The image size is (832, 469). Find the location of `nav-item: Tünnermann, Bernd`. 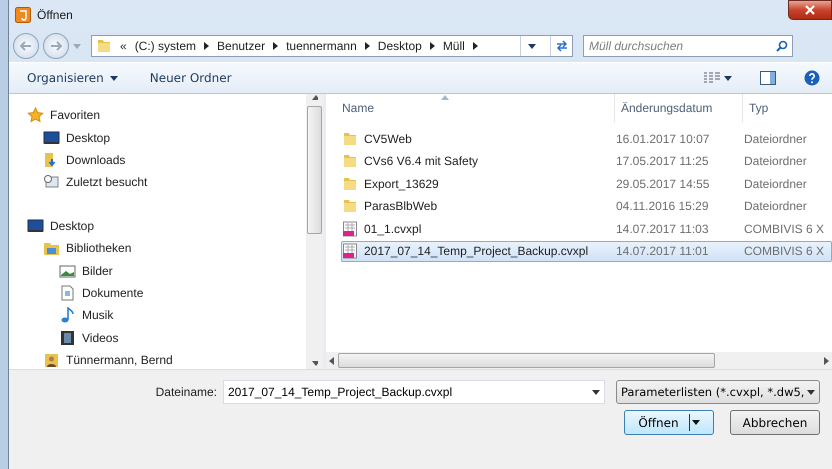

nav-item: Tünnermann, Bernd is located at coordinates (119, 360).